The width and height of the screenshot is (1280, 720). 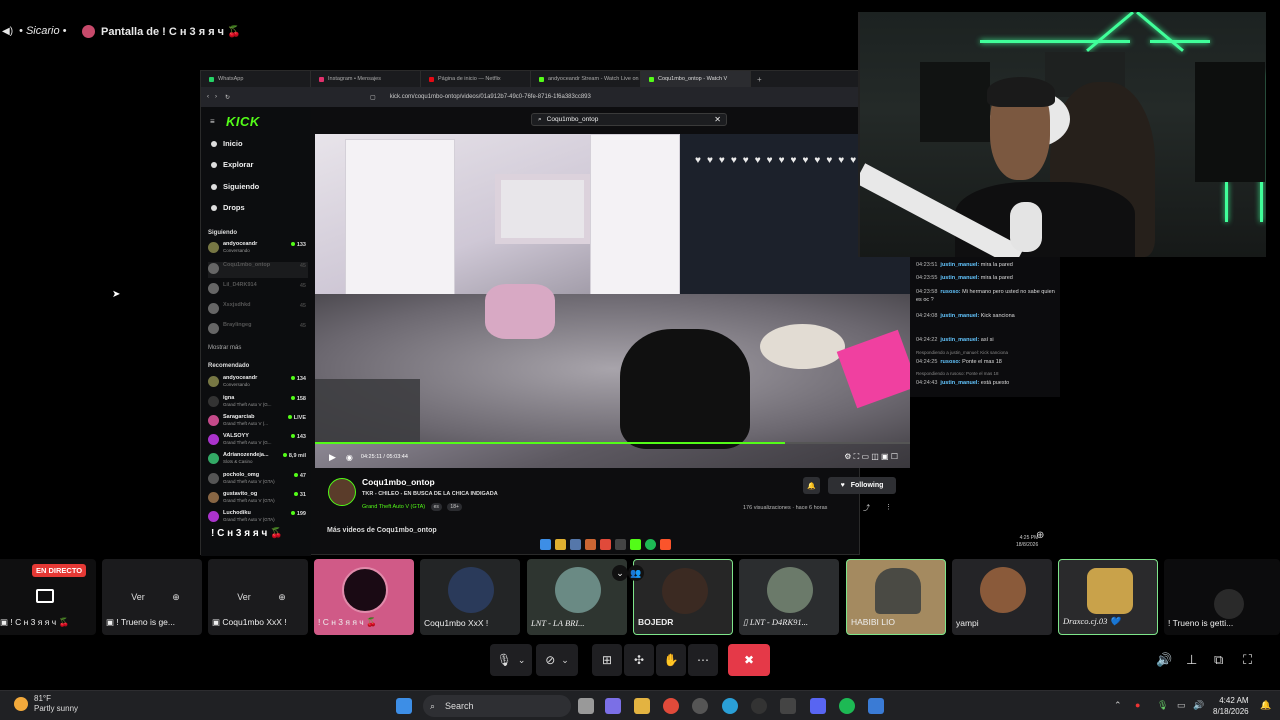 I want to click on following-item: Braylingeg 45, so click(x=258, y=330).